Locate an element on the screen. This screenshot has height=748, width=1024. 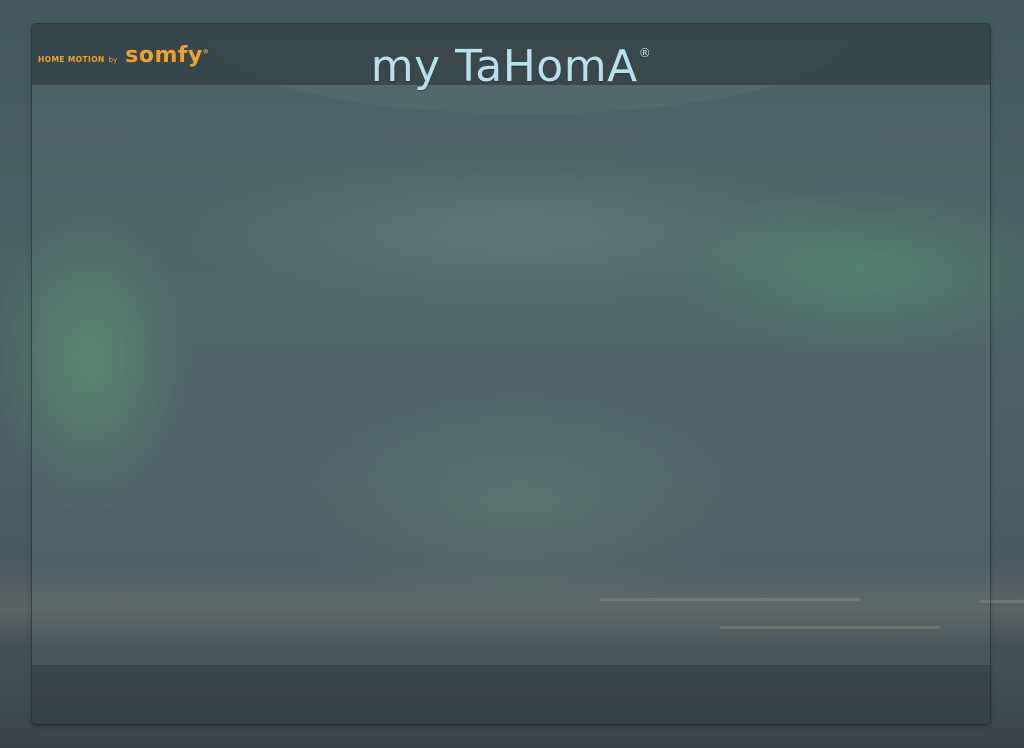
app-title: my TaHomA® is located at coordinates (511, 60).